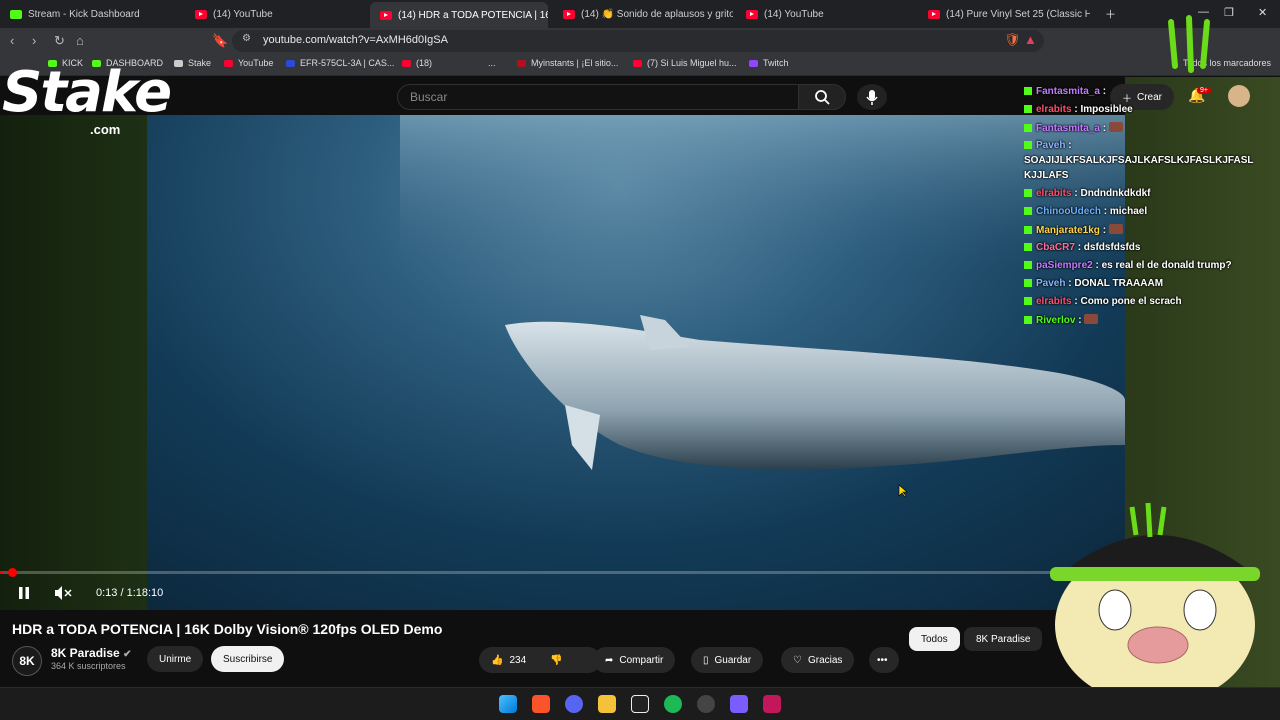 Image resolution: width=1280 pixels, height=720 pixels. I want to click on share-button: ➦ Compartir, so click(634, 660).